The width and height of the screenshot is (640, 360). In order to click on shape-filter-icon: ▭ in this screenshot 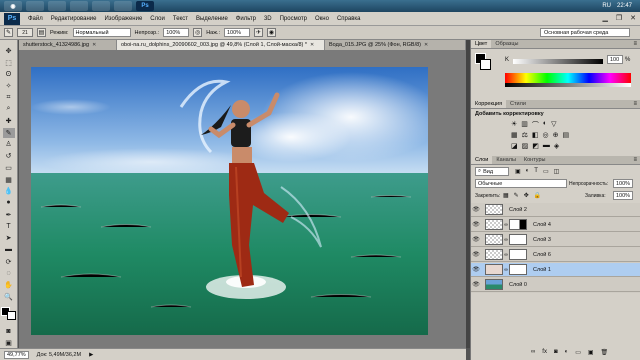, I will do `click(546, 171)`.